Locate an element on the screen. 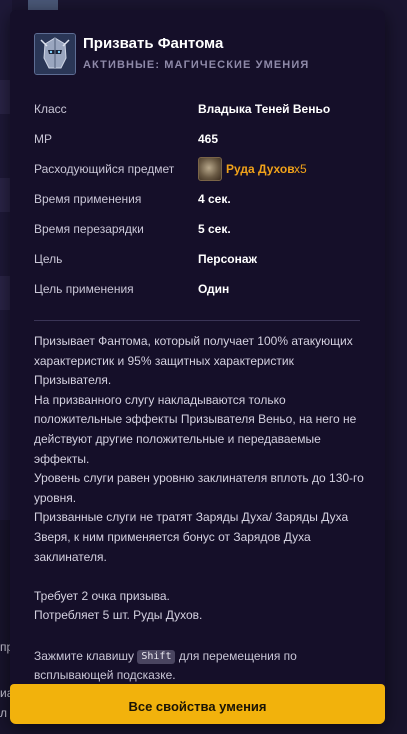 The width and height of the screenshot is (407, 734). property-label: Цель is located at coordinates (48, 259).